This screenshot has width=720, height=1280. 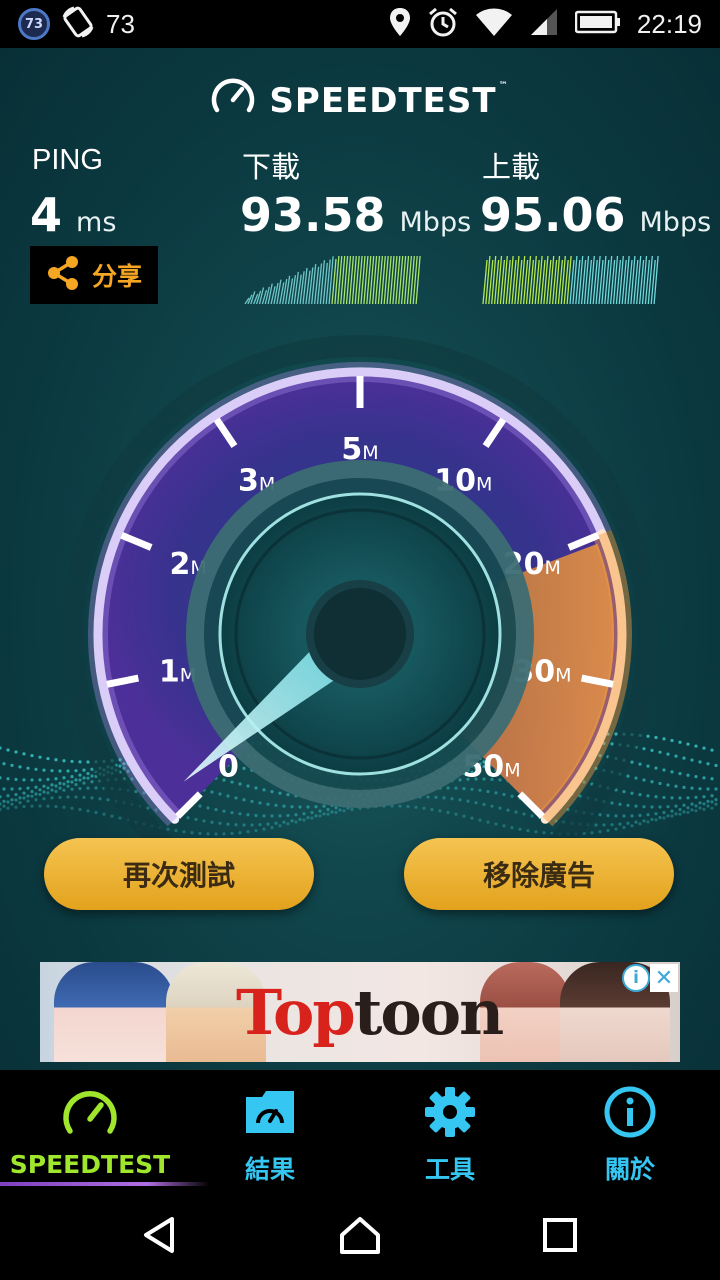 I want to click on tab-speedtest: SPEEDTEST, so click(x=90, y=1130).